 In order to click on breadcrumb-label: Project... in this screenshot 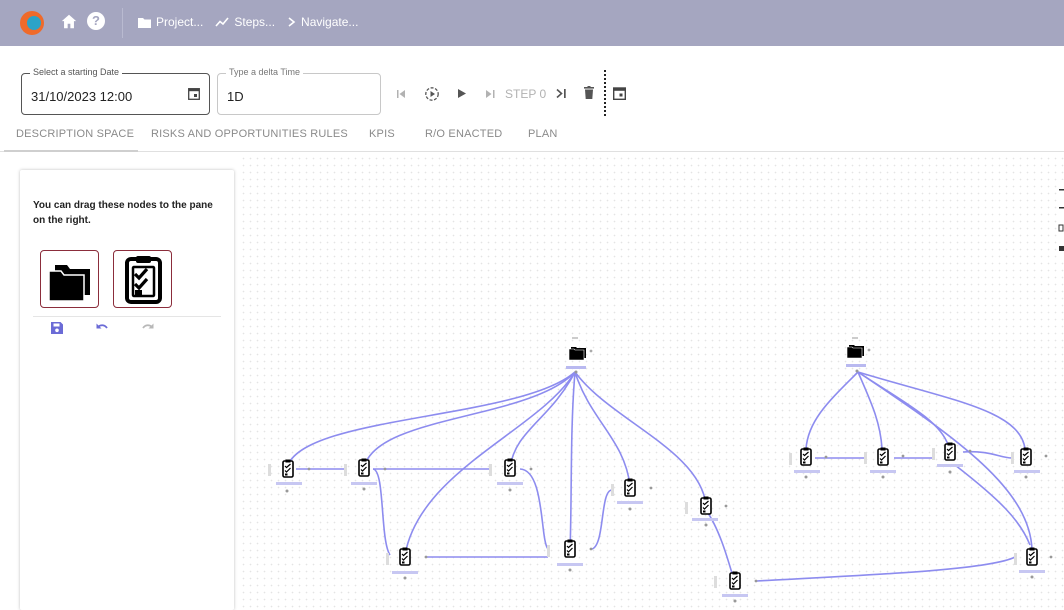, I will do `click(180, 22)`.